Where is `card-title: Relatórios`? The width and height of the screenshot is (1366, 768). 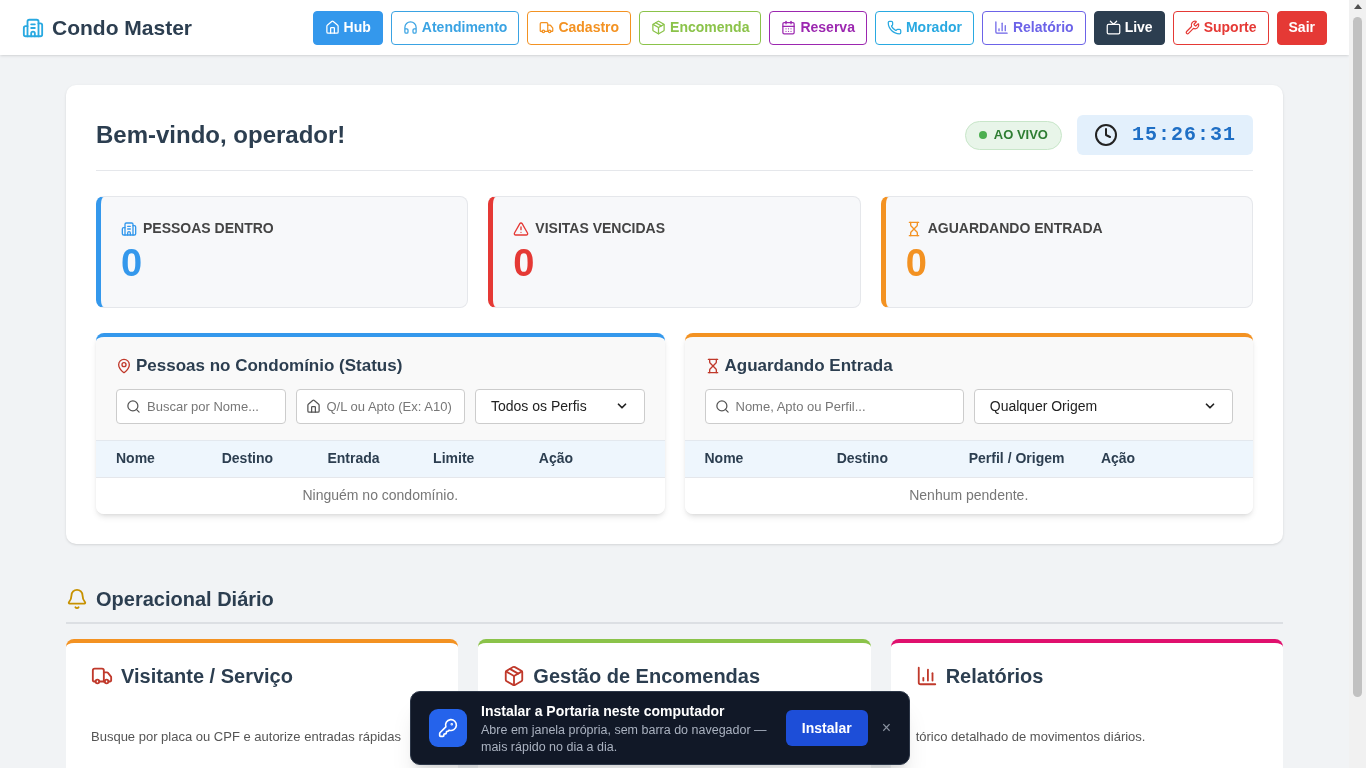
card-title: Relatórios is located at coordinates (994, 676).